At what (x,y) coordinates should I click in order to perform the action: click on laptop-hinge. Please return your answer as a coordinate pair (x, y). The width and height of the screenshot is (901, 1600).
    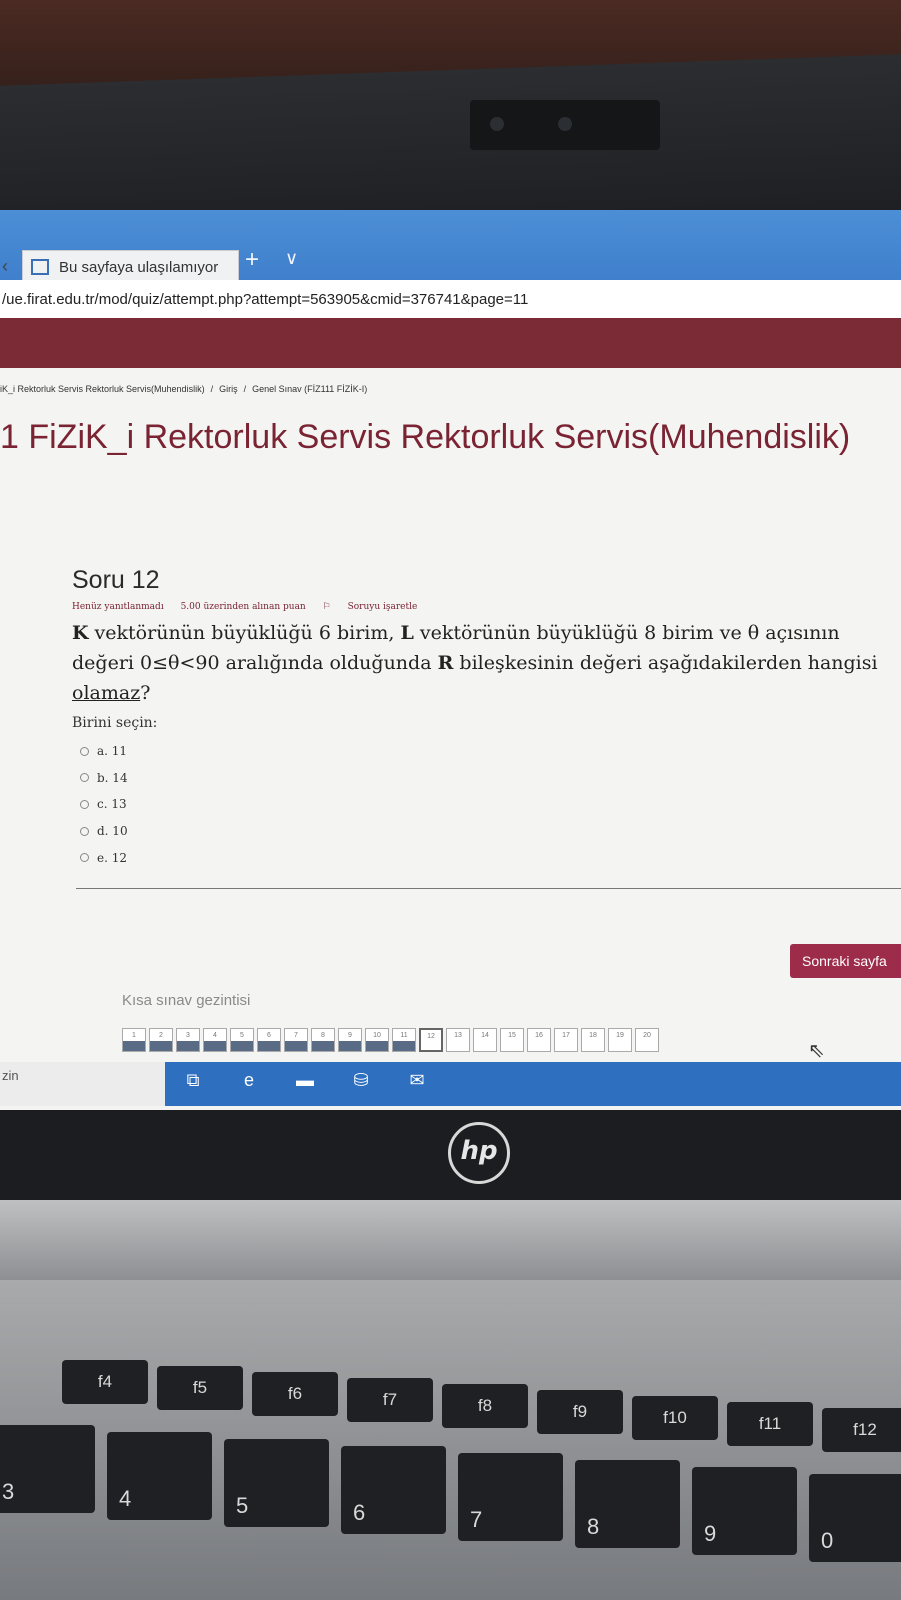
    Looking at the image, I should click on (450, 1240).